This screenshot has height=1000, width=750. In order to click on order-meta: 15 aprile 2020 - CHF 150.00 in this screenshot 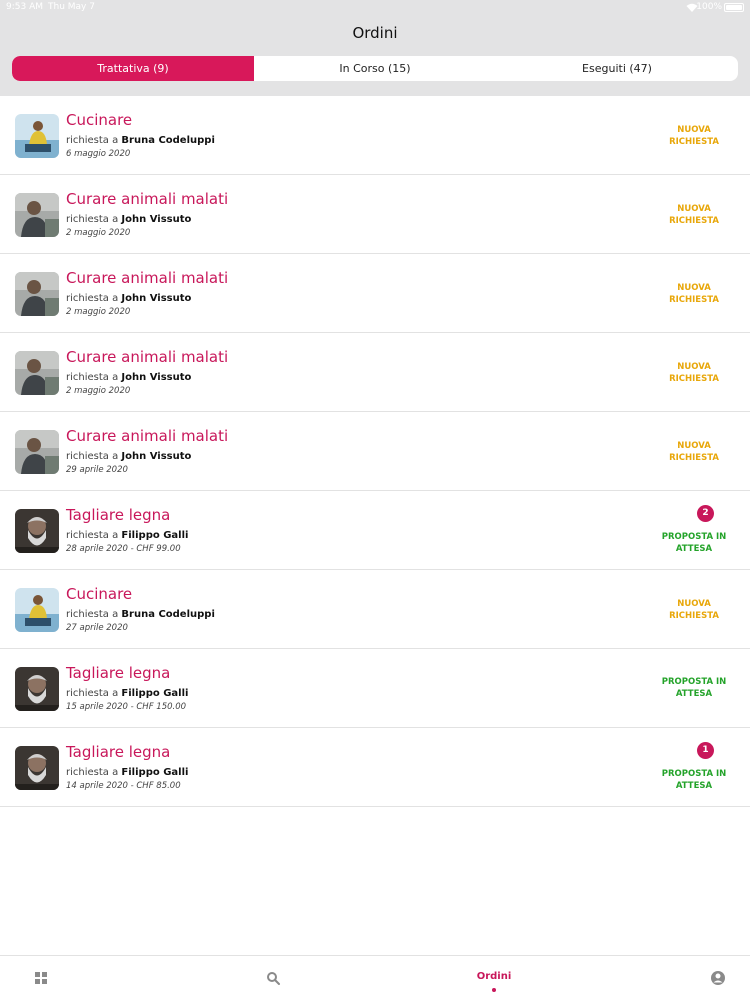, I will do `click(126, 707)`.